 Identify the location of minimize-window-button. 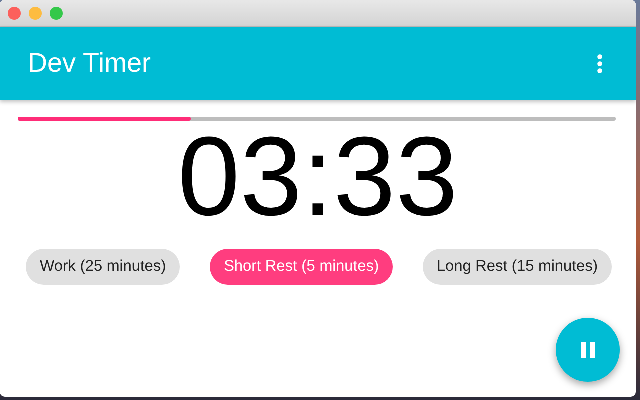
(35, 13).